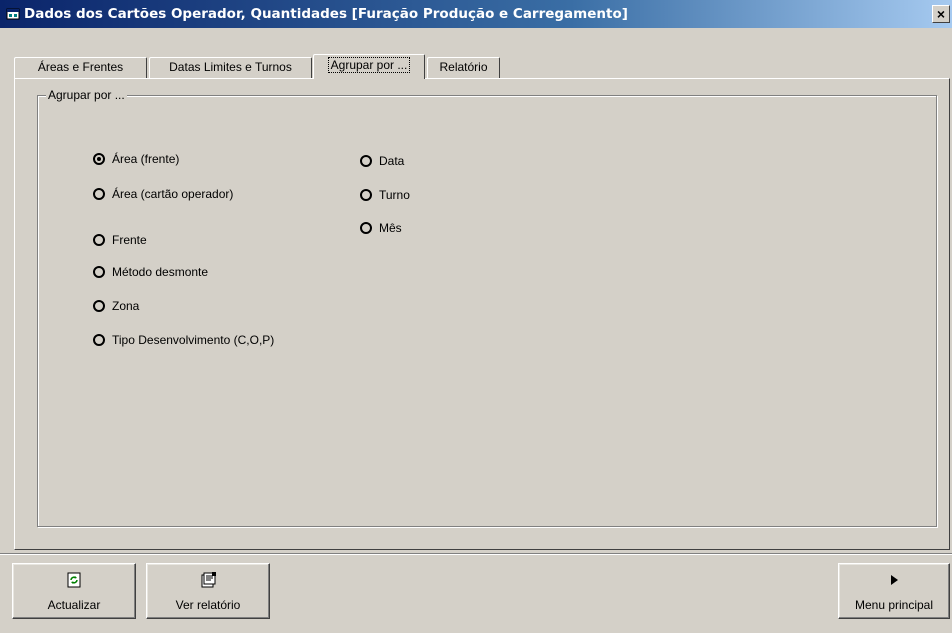 The height and width of the screenshot is (633, 952). I want to click on close-button: ×, so click(941, 14).